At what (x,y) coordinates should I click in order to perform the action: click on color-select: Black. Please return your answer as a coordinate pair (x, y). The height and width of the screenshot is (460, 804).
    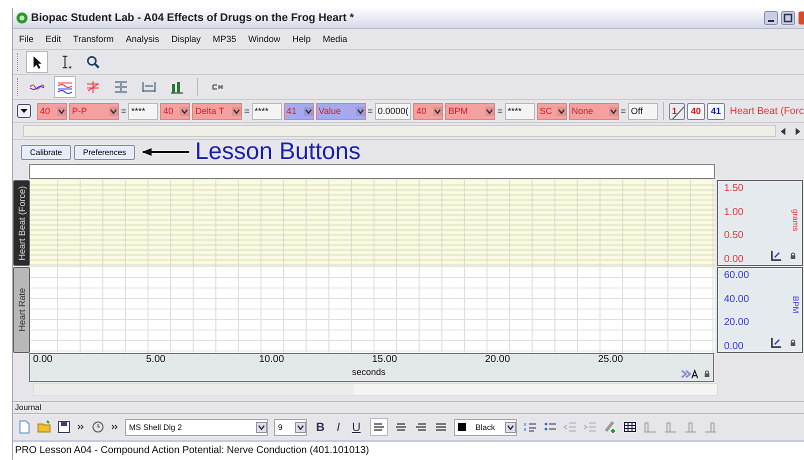
    Looking at the image, I should click on (485, 427).